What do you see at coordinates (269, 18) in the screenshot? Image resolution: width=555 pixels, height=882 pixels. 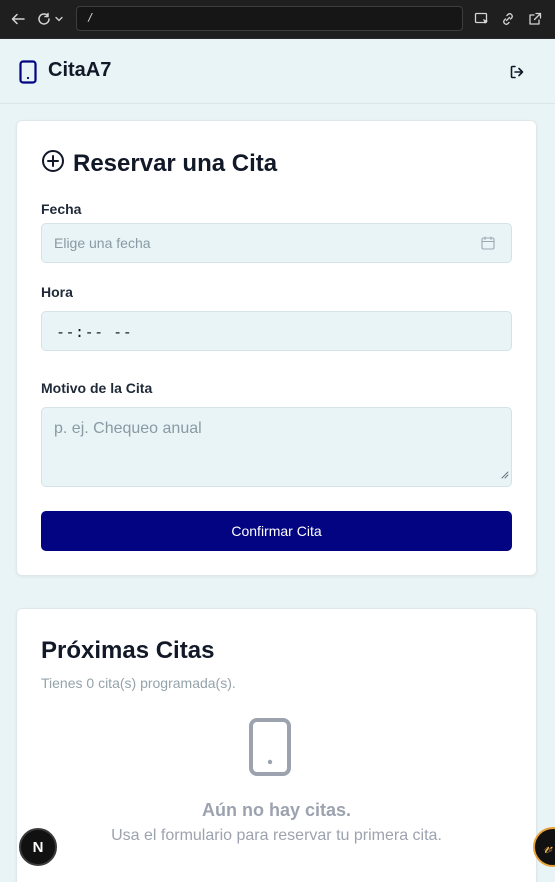 I see `address-bar: /` at bounding box center [269, 18].